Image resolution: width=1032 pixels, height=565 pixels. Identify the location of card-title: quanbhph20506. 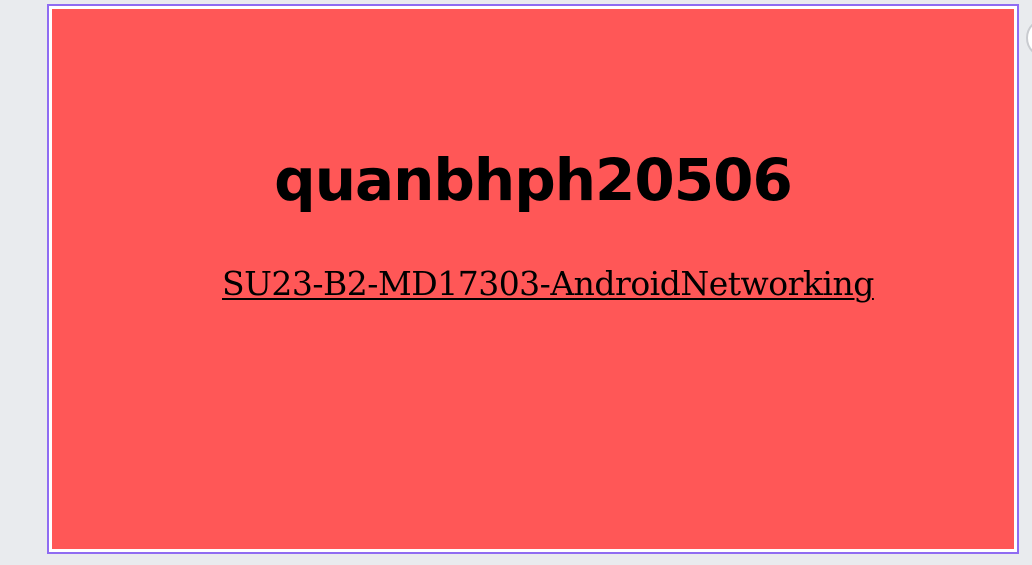
(533, 180).